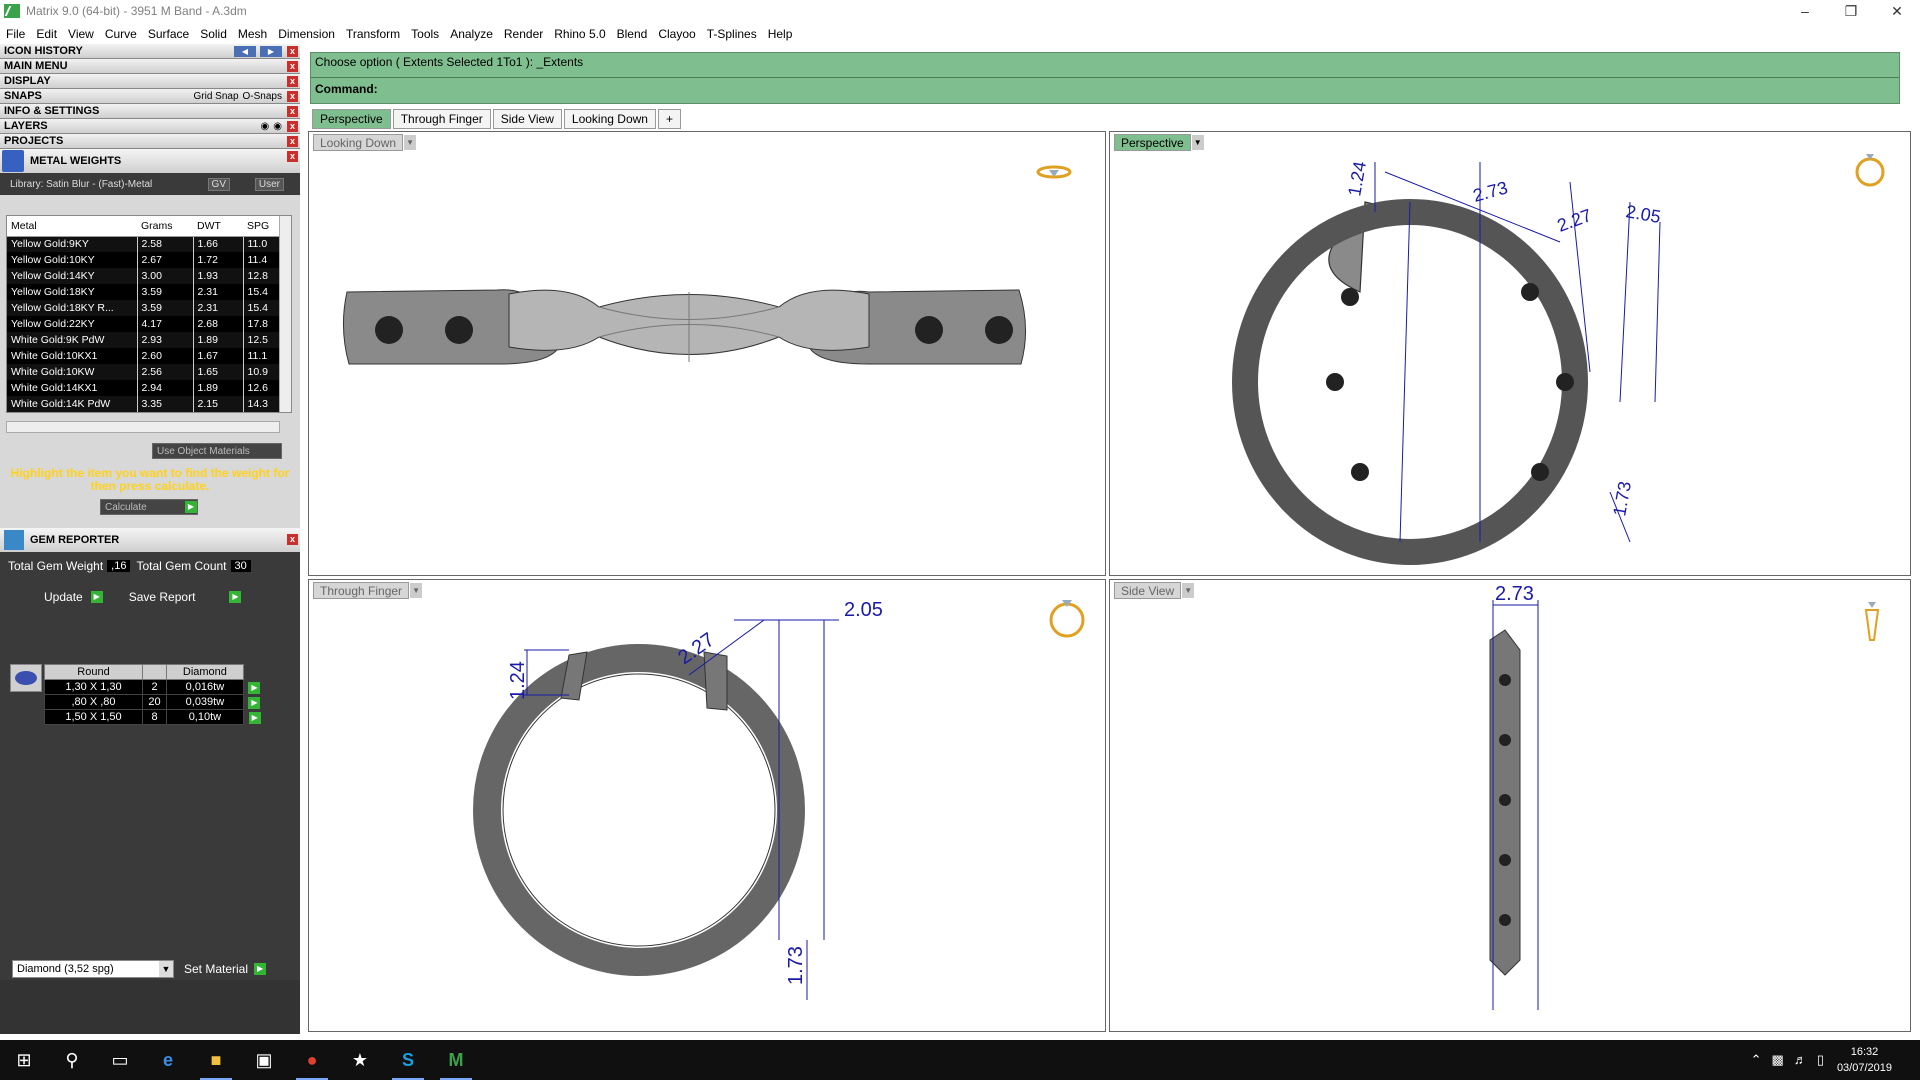  I want to click on layers-header: LAYERS ◉ ◉ x, so click(150, 126).